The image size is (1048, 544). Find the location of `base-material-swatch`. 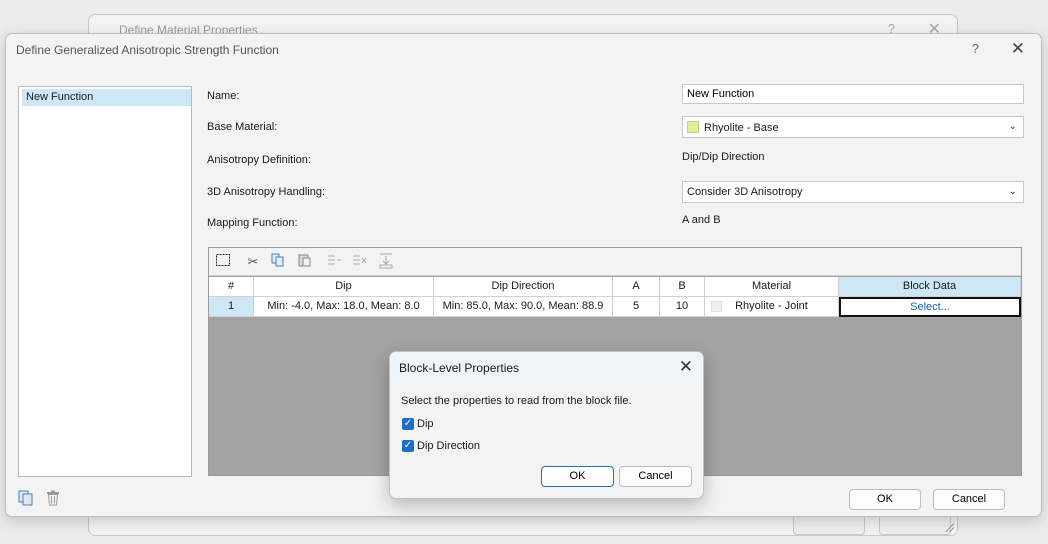

base-material-swatch is located at coordinates (693, 127).